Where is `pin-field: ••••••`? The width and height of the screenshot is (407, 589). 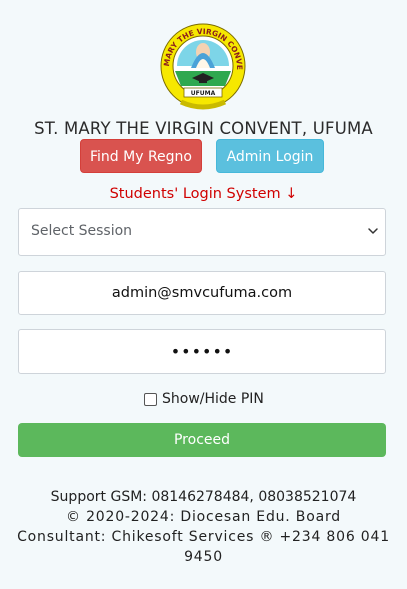 pin-field: •••••• is located at coordinates (202, 351).